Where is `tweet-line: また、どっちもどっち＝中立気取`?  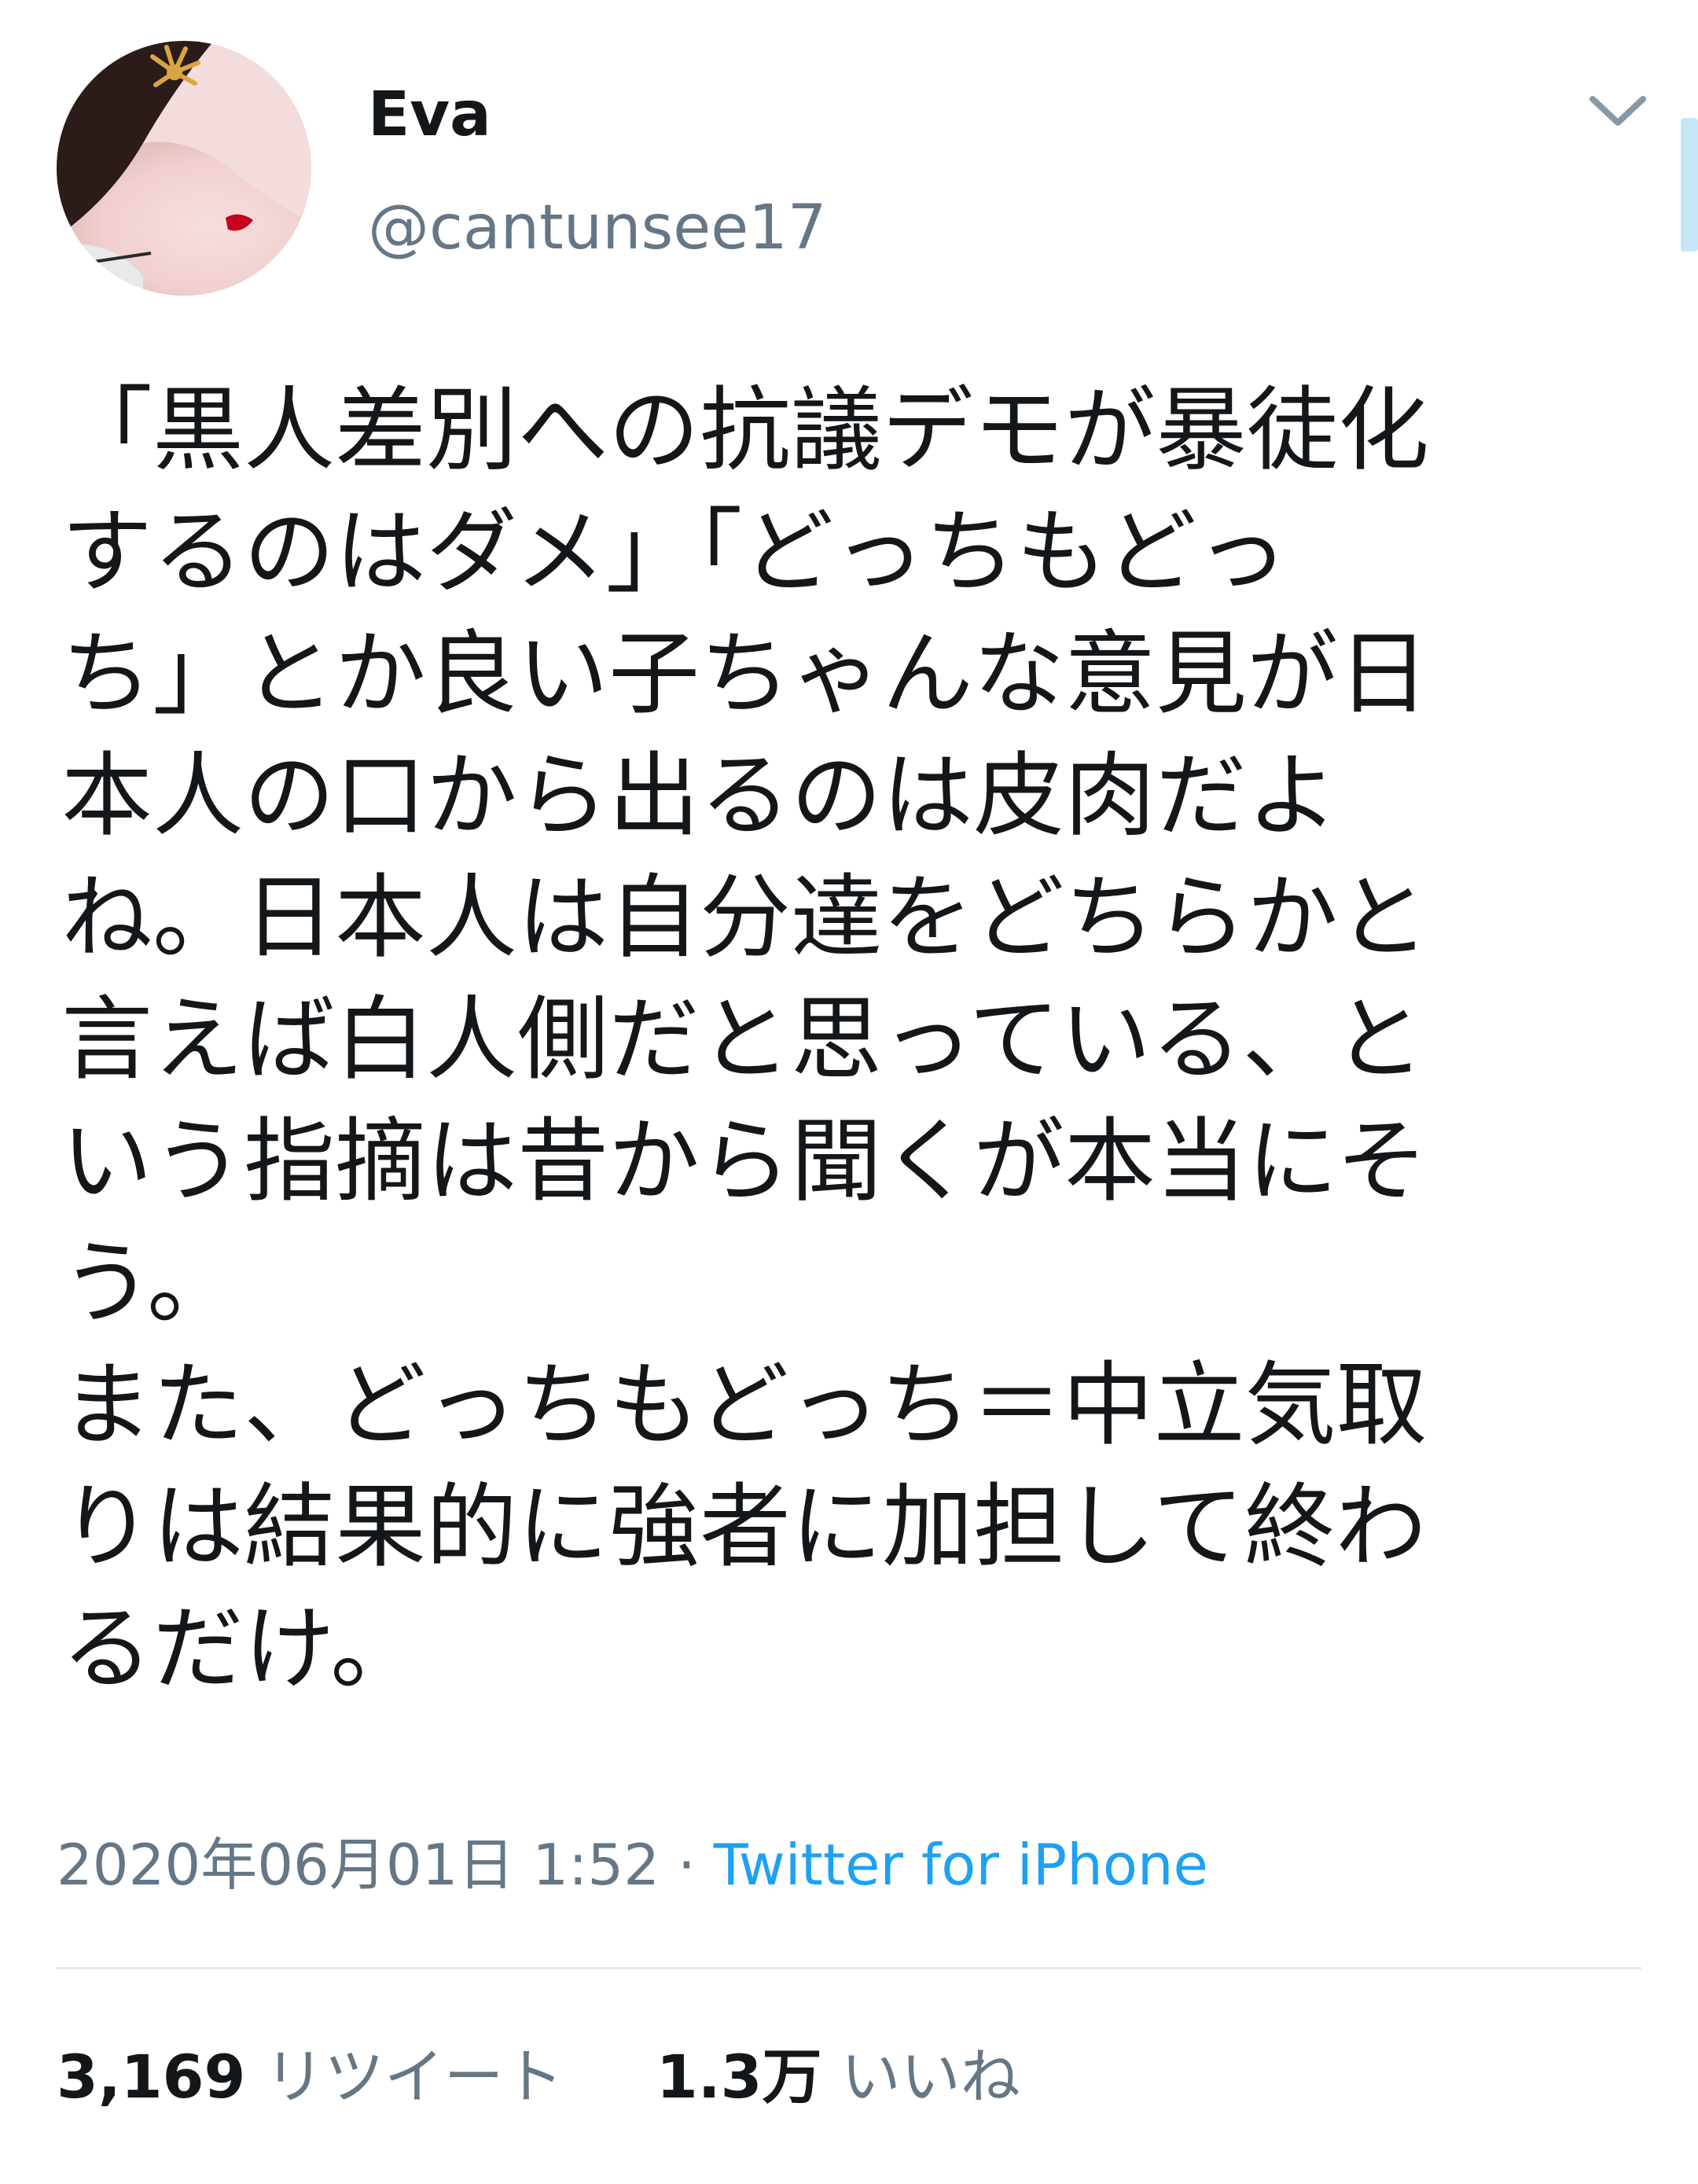
tweet-line: また、どっちもどっち＝中立気取 is located at coordinates (744, 1405).